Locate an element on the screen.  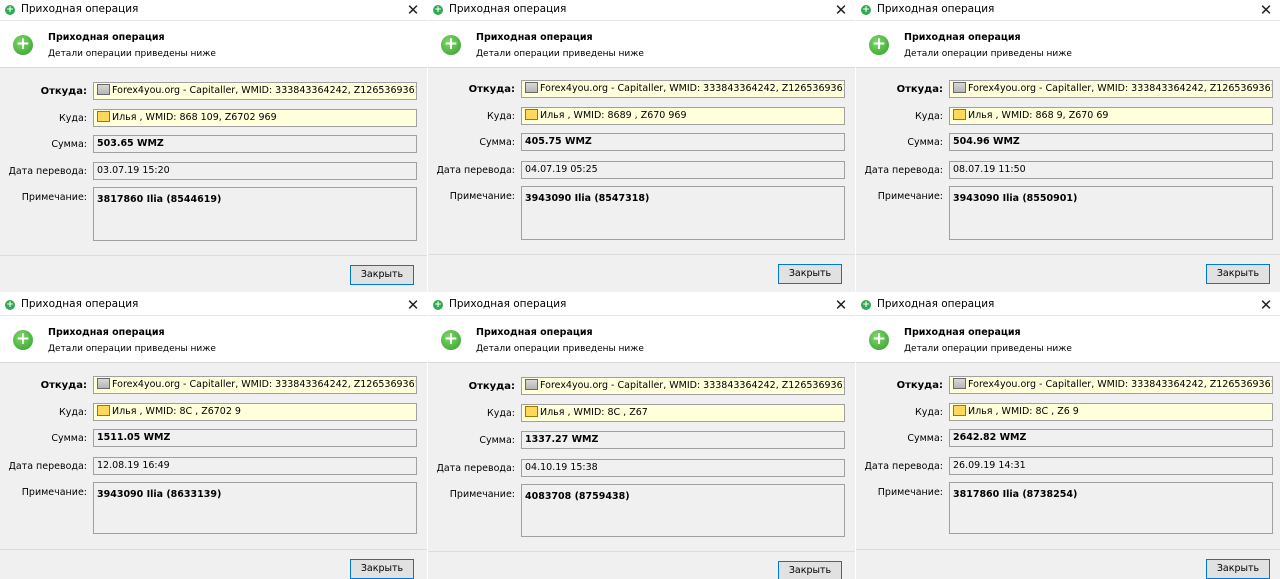
amount-field: 1337.27 WMZ is located at coordinates (683, 440).